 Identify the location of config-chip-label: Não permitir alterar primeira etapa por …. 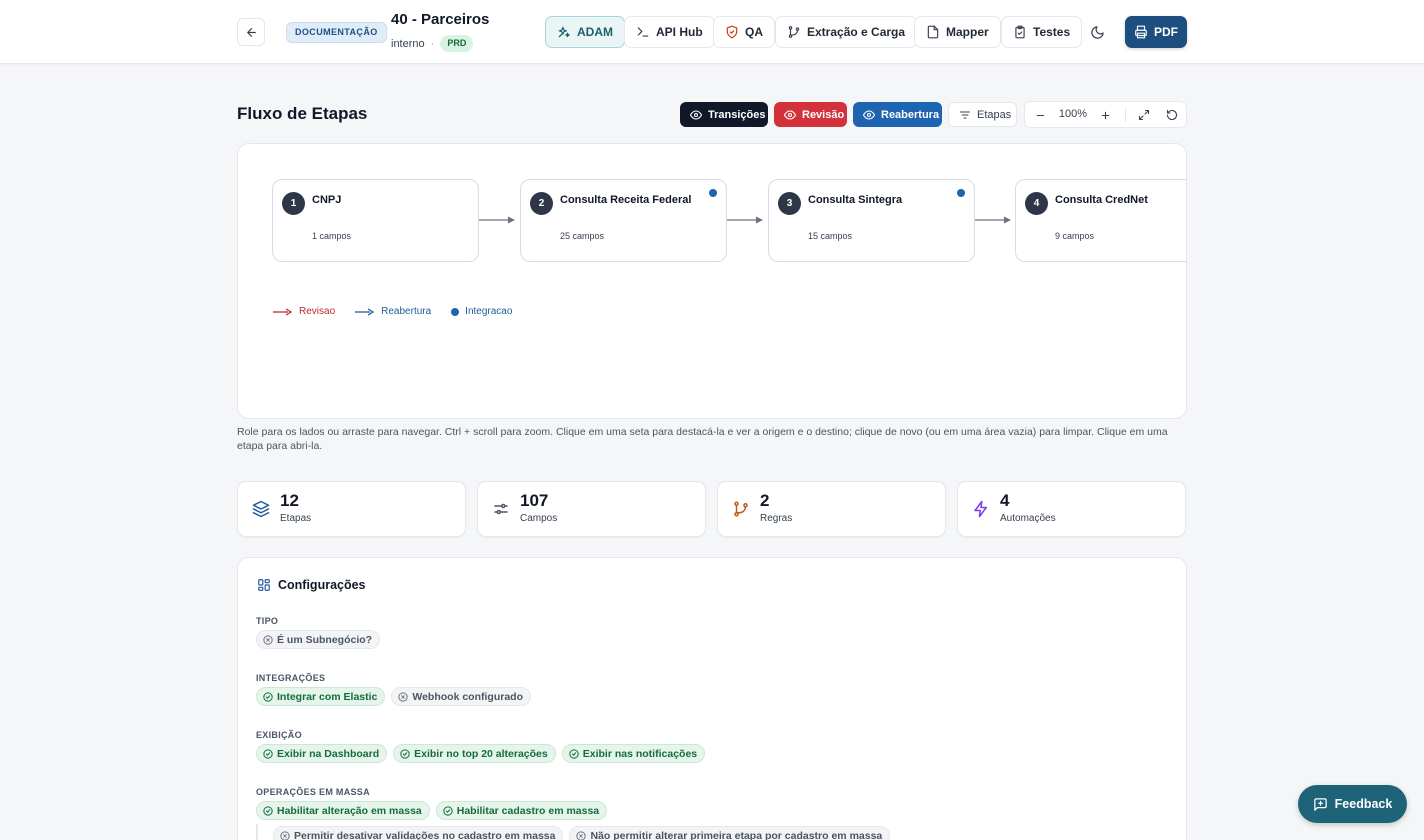
(736, 834).